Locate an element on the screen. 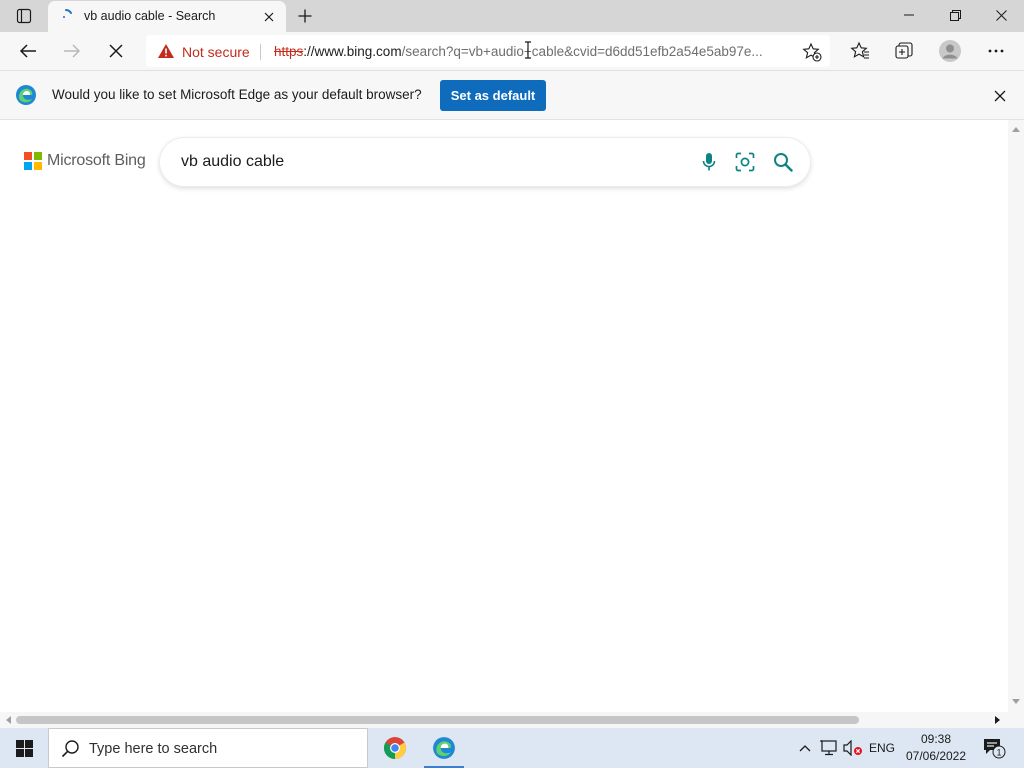 Image resolution: width=1024 pixels, height=768 pixels. more-options-icon is located at coordinates (996, 51).